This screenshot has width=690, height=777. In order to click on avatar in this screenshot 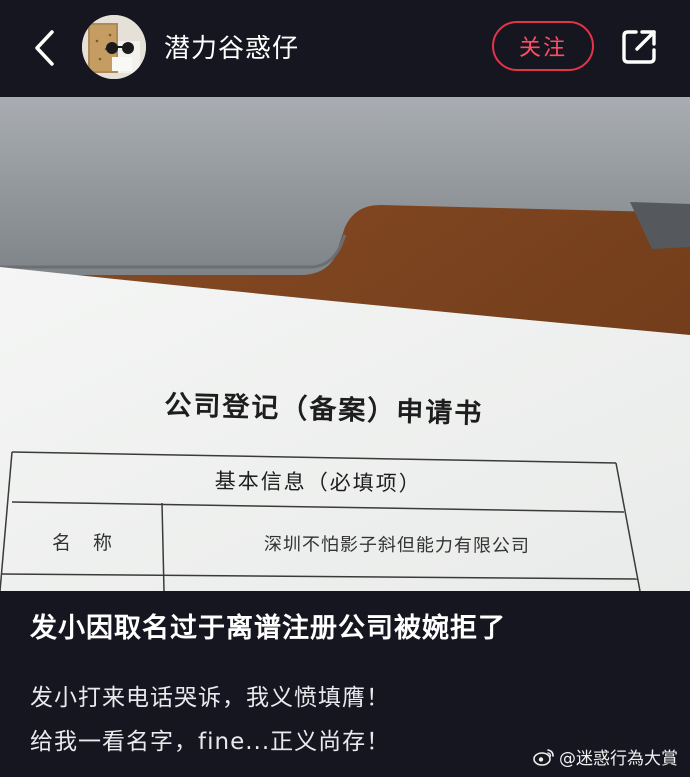, I will do `click(114, 47)`.